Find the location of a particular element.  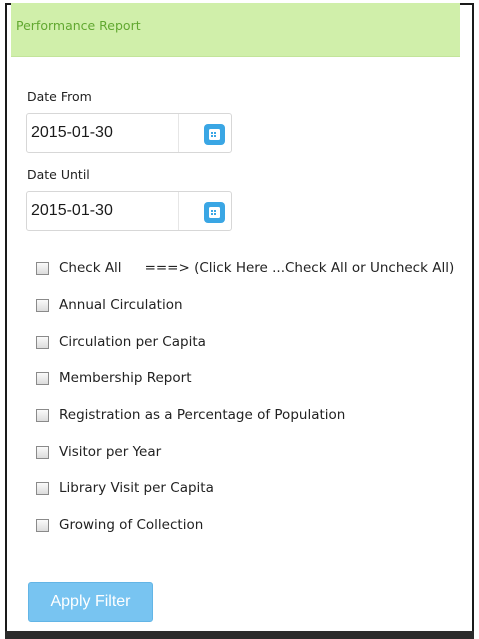

report-option-annual-circulation: Annual Circulation is located at coordinates (109, 305).